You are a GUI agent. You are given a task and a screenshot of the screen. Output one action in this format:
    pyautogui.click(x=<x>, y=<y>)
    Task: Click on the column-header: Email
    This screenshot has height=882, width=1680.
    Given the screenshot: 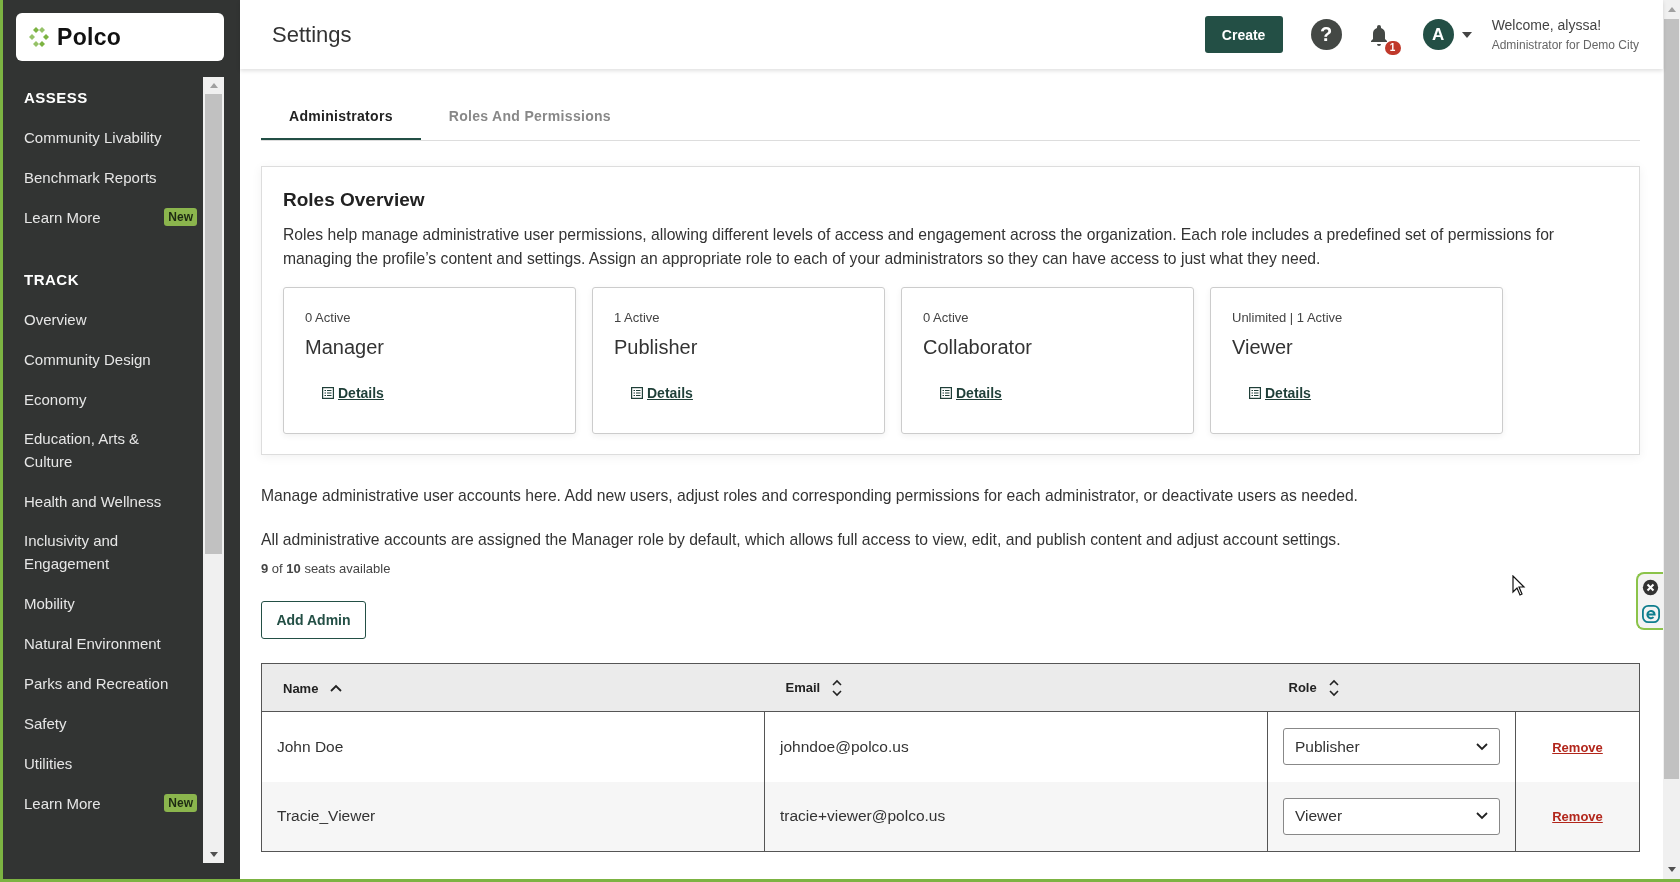 What is the action you would take?
    pyautogui.click(x=803, y=688)
    